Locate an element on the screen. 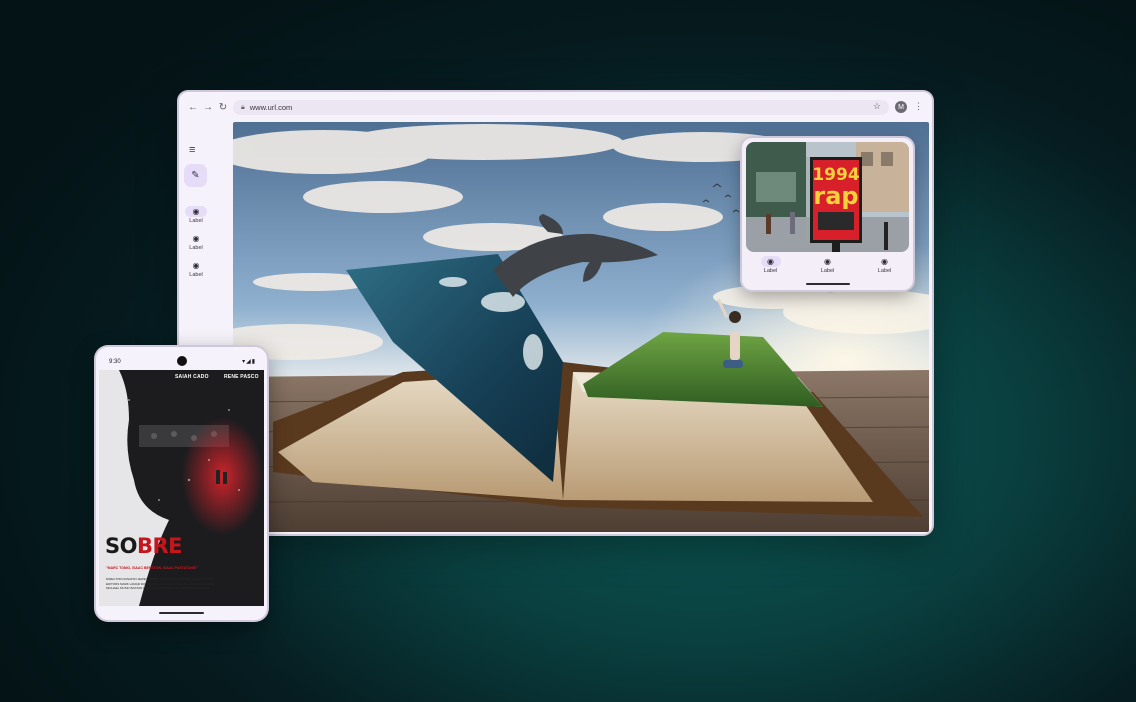 Image resolution: width=1136 pixels, height=702 pixels. status-bar: 9:30 ▾◢▮ is located at coordinates (181, 358).